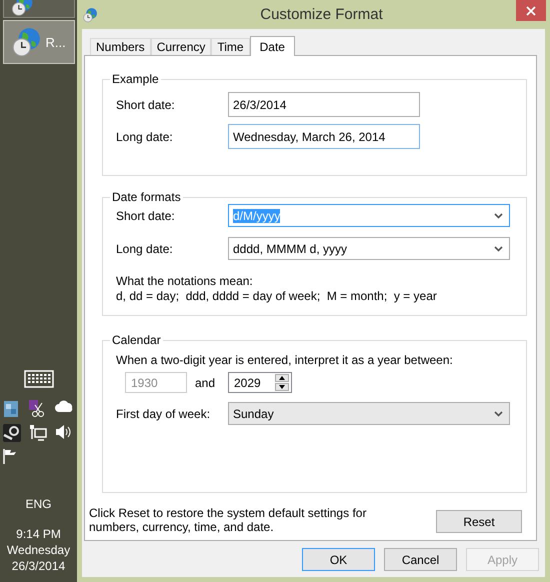 This screenshot has height=582, width=550. What do you see at coordinates (10, 409) in the screenshot?
I see `cube-icon` at bounding box center [10, 409].